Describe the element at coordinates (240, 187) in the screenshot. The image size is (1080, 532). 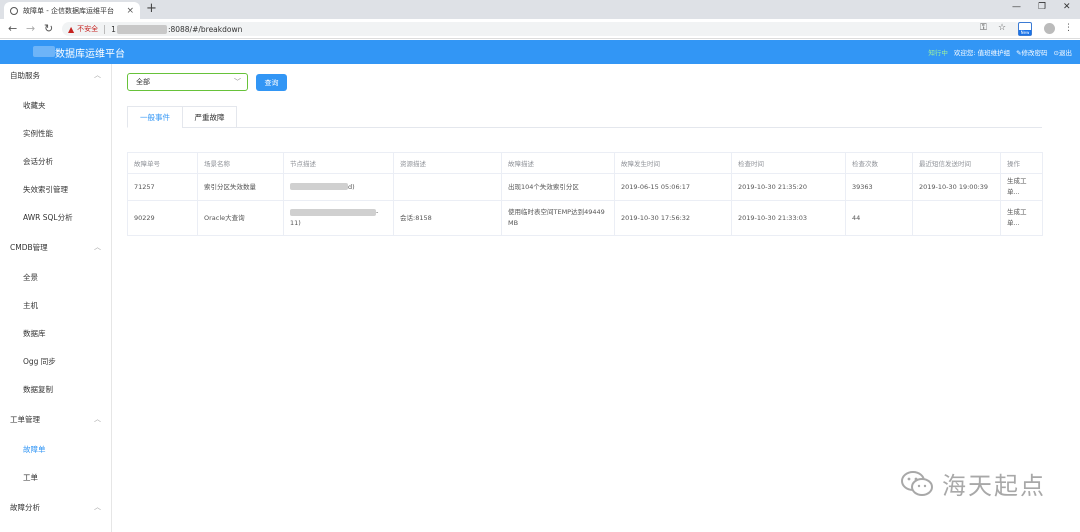
I see `cell-scene: 索引分区失效数量` at that location.